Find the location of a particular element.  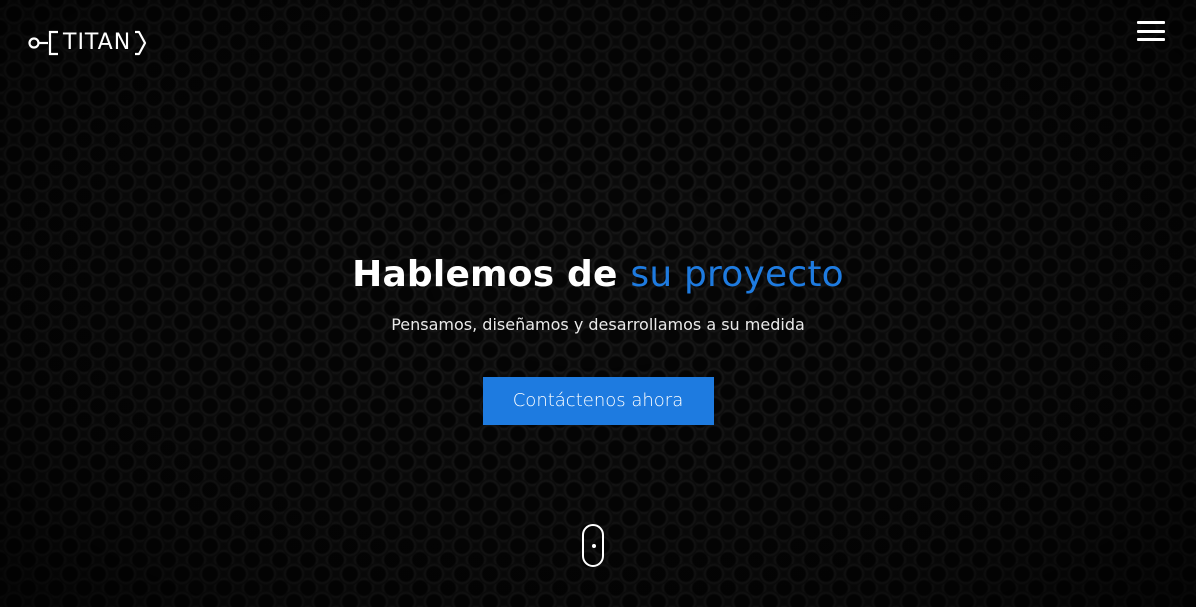

hamburger-menu-button is located at coordinates (1151, 31).